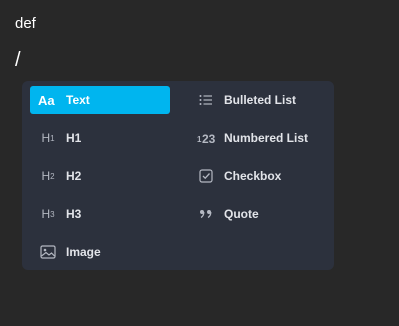  I want to click on menu-item-label: Quote, so click(241, 214).